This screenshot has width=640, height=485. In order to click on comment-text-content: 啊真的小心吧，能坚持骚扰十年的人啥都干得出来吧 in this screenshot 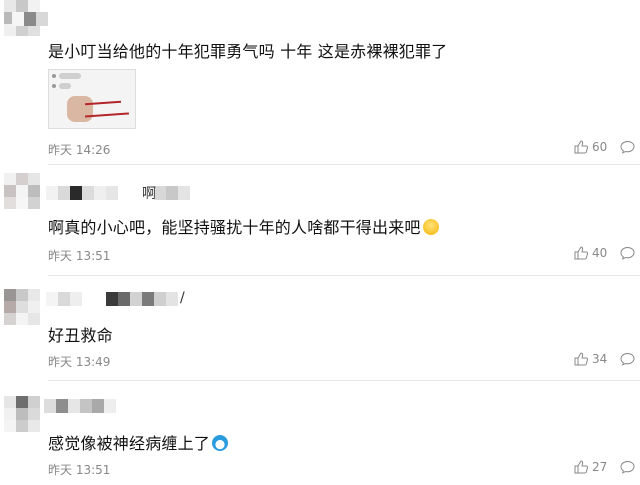, I will do `click(234, 227)`.